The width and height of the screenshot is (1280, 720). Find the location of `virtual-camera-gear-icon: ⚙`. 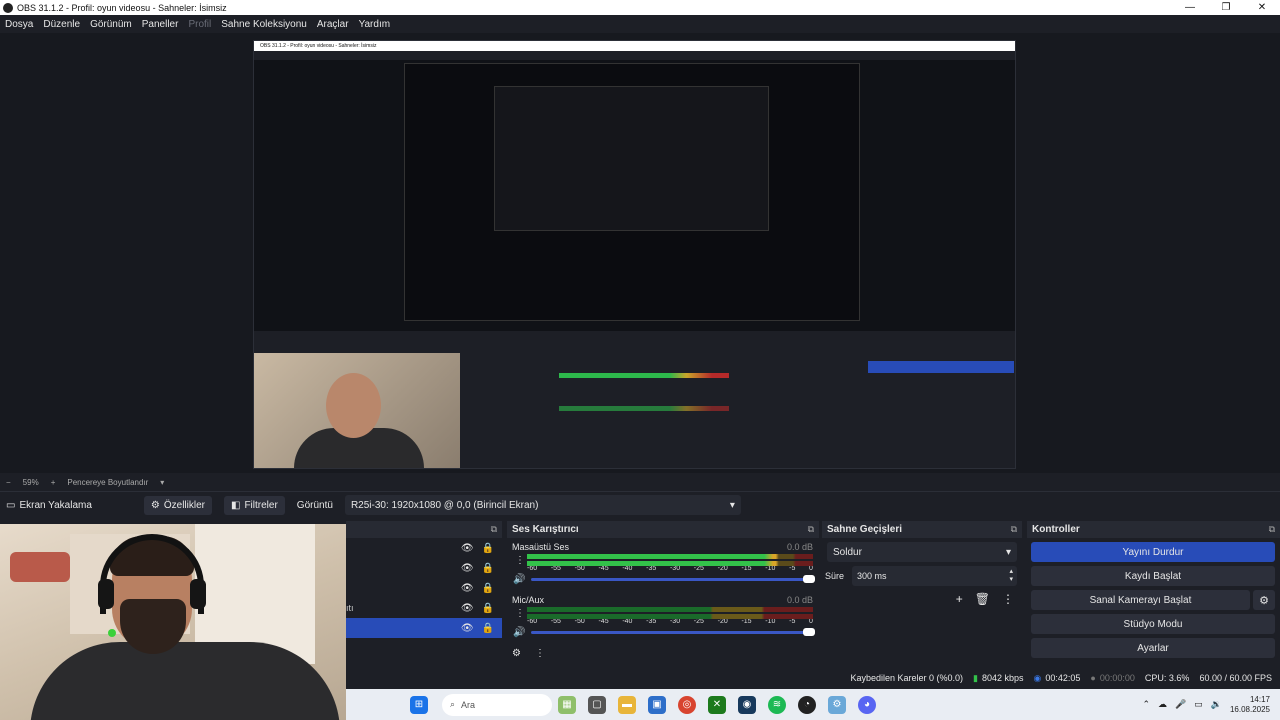

virtual-camera-gear-icon: ⚙ is located at coordinates (1264, 600).